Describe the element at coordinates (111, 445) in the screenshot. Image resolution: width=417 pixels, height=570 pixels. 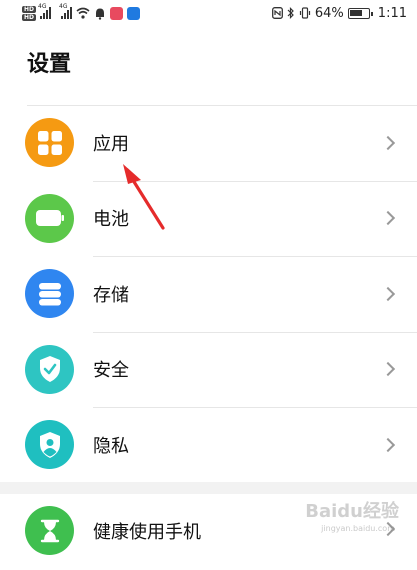
I see `settings-item-label: 隐私` at that location.